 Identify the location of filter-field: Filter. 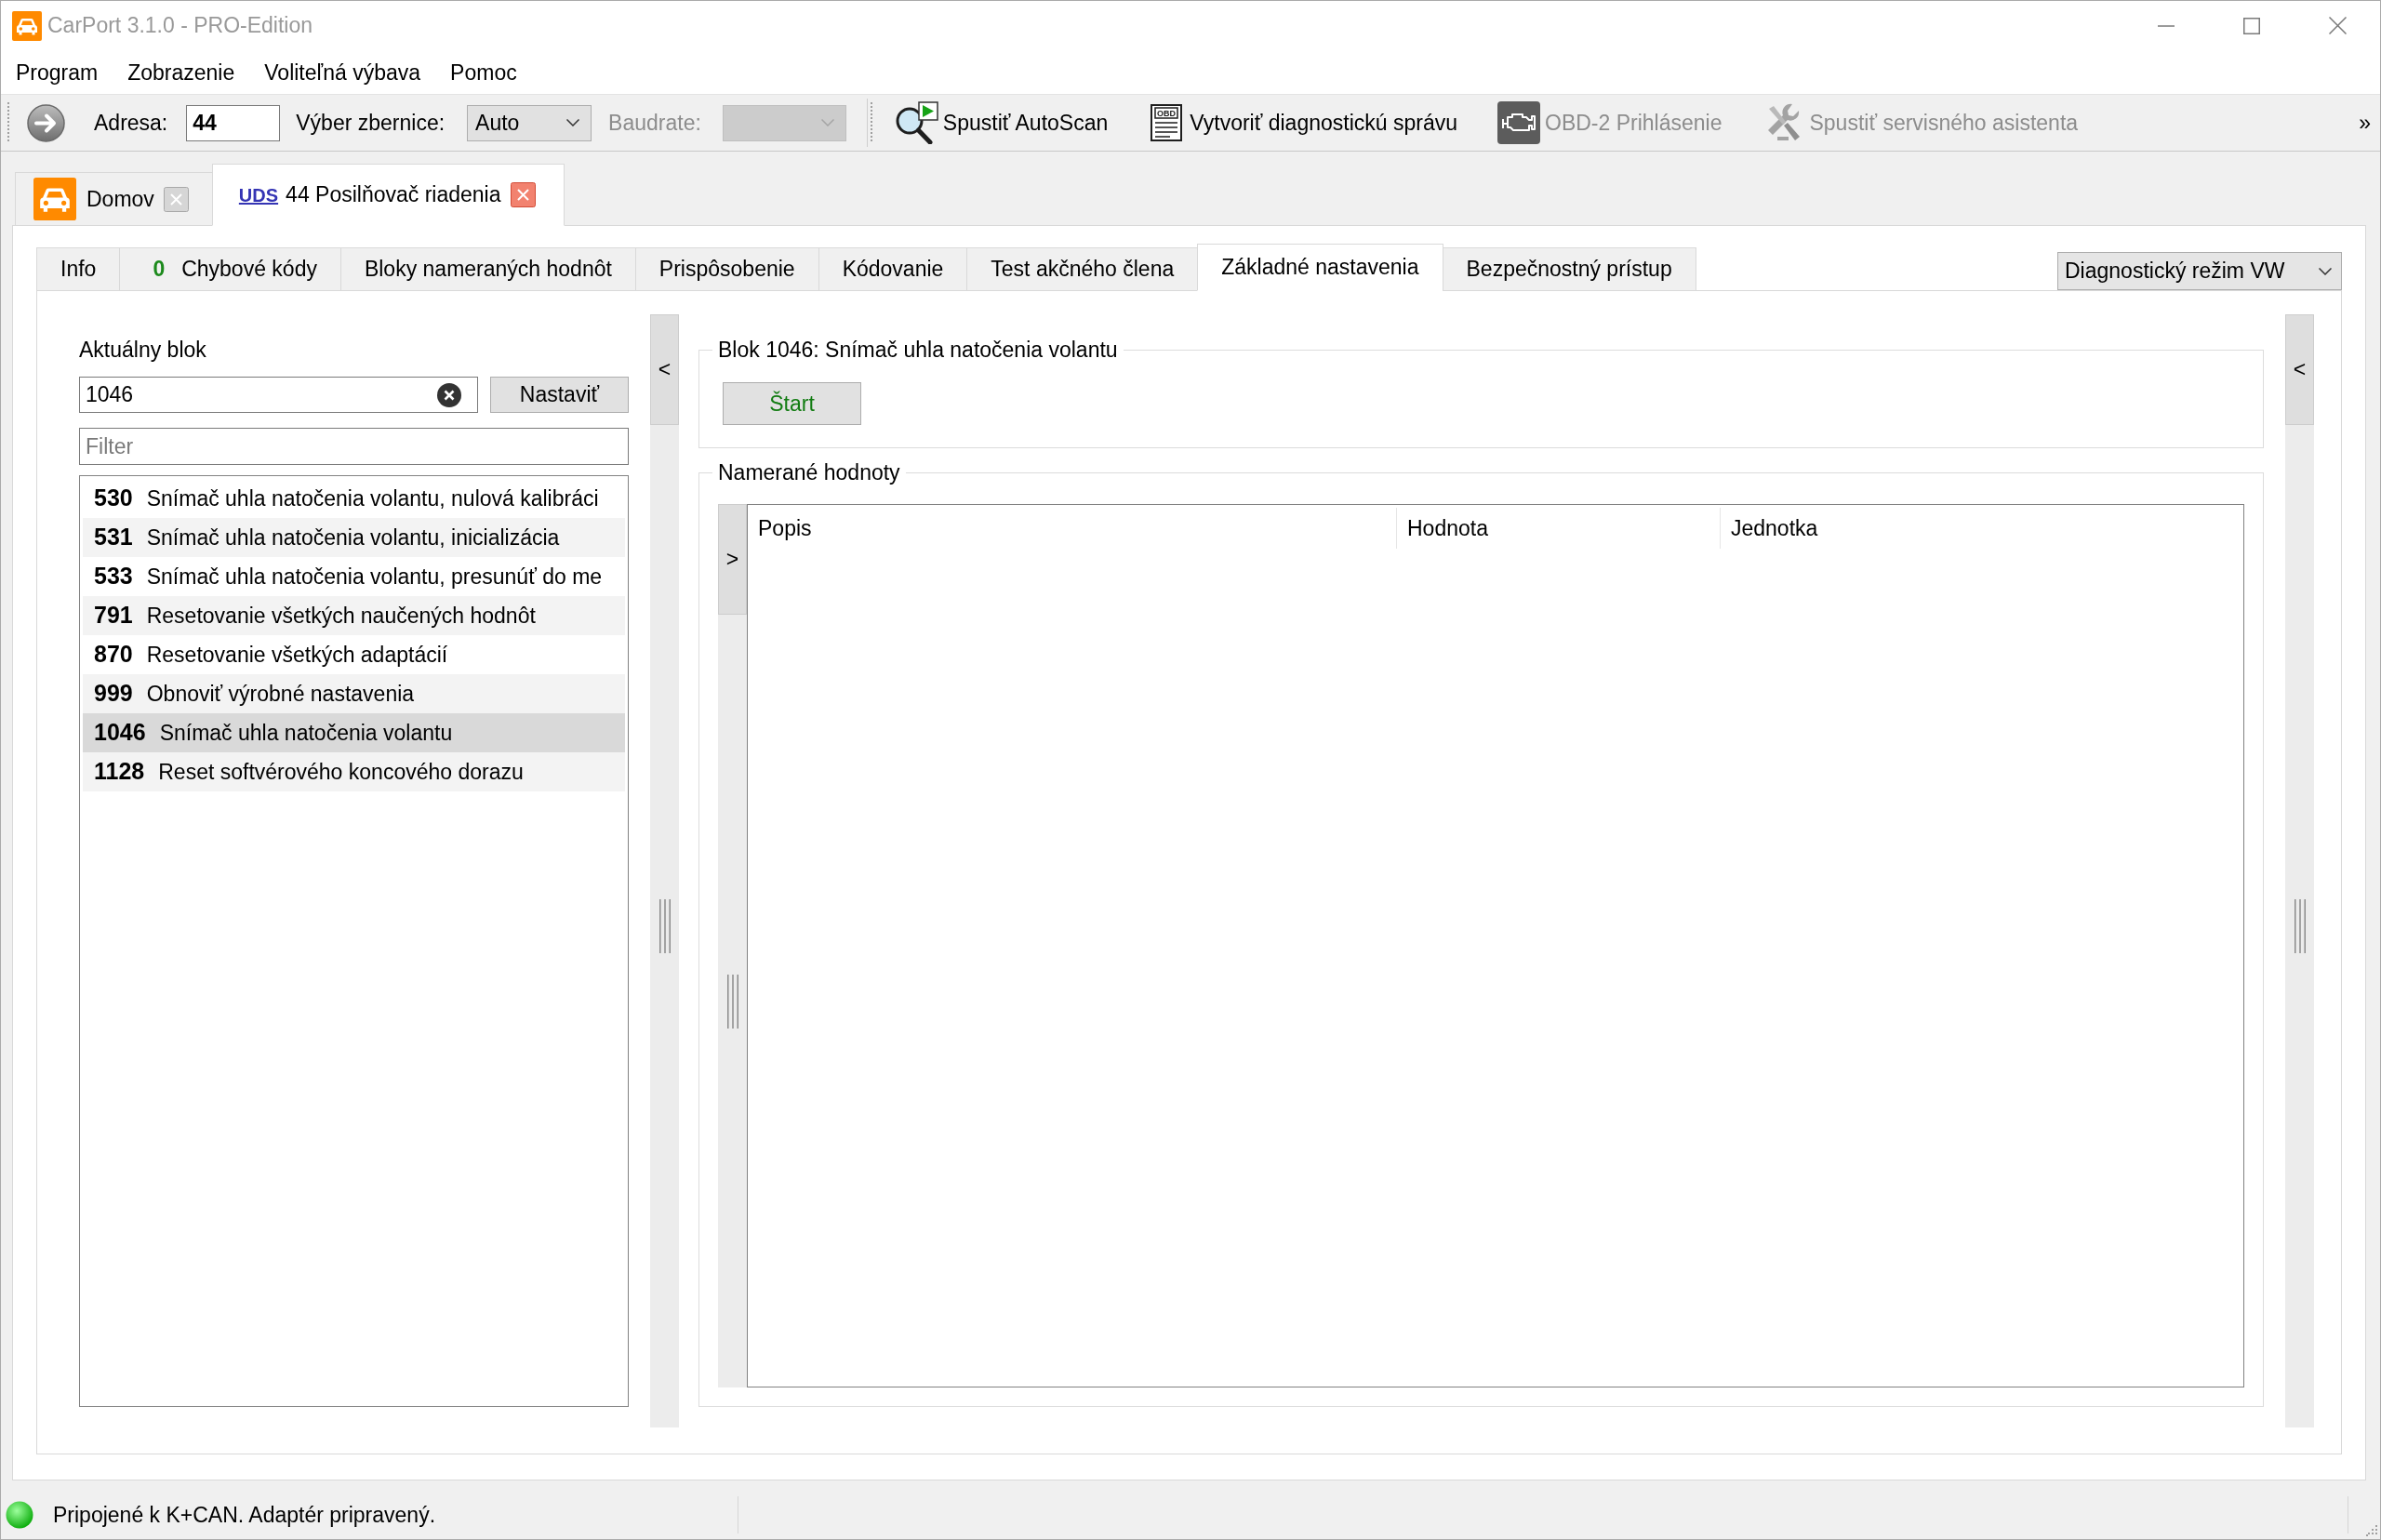
(354, 446).